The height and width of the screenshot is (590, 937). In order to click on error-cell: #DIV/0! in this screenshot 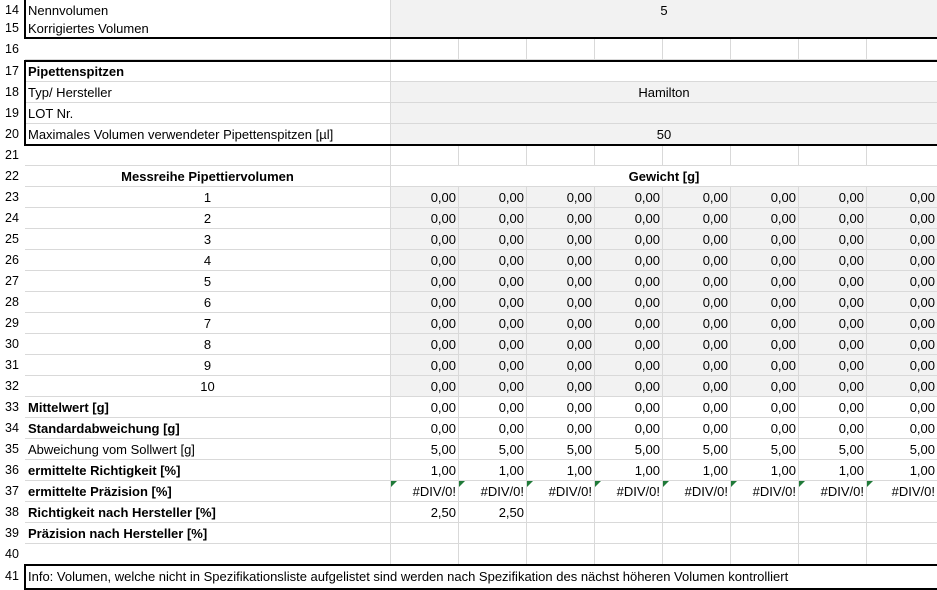, I will do `click(425, 491)`.